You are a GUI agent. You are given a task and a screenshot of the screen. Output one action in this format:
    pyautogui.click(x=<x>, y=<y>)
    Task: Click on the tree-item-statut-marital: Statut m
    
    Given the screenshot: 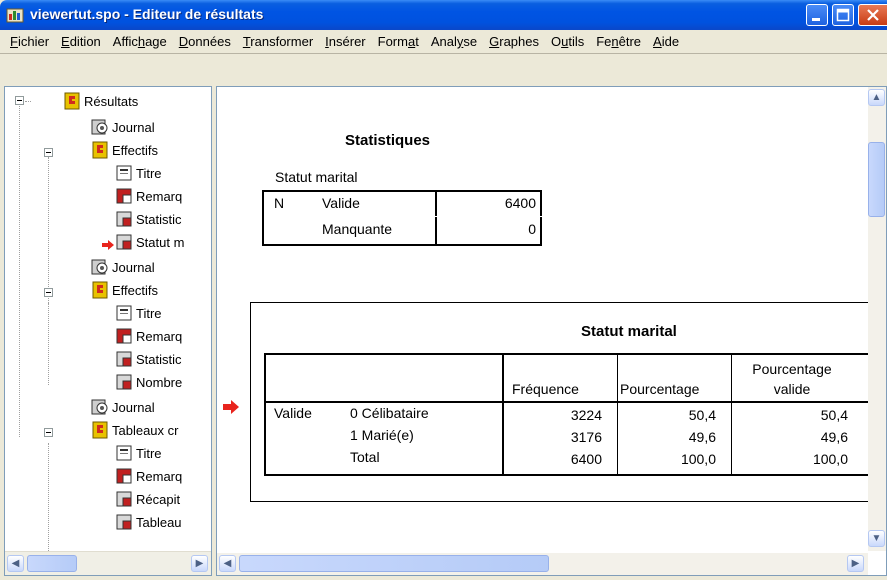 What is the action you would take?
    pyautogui.click(x=149, y=242)
    